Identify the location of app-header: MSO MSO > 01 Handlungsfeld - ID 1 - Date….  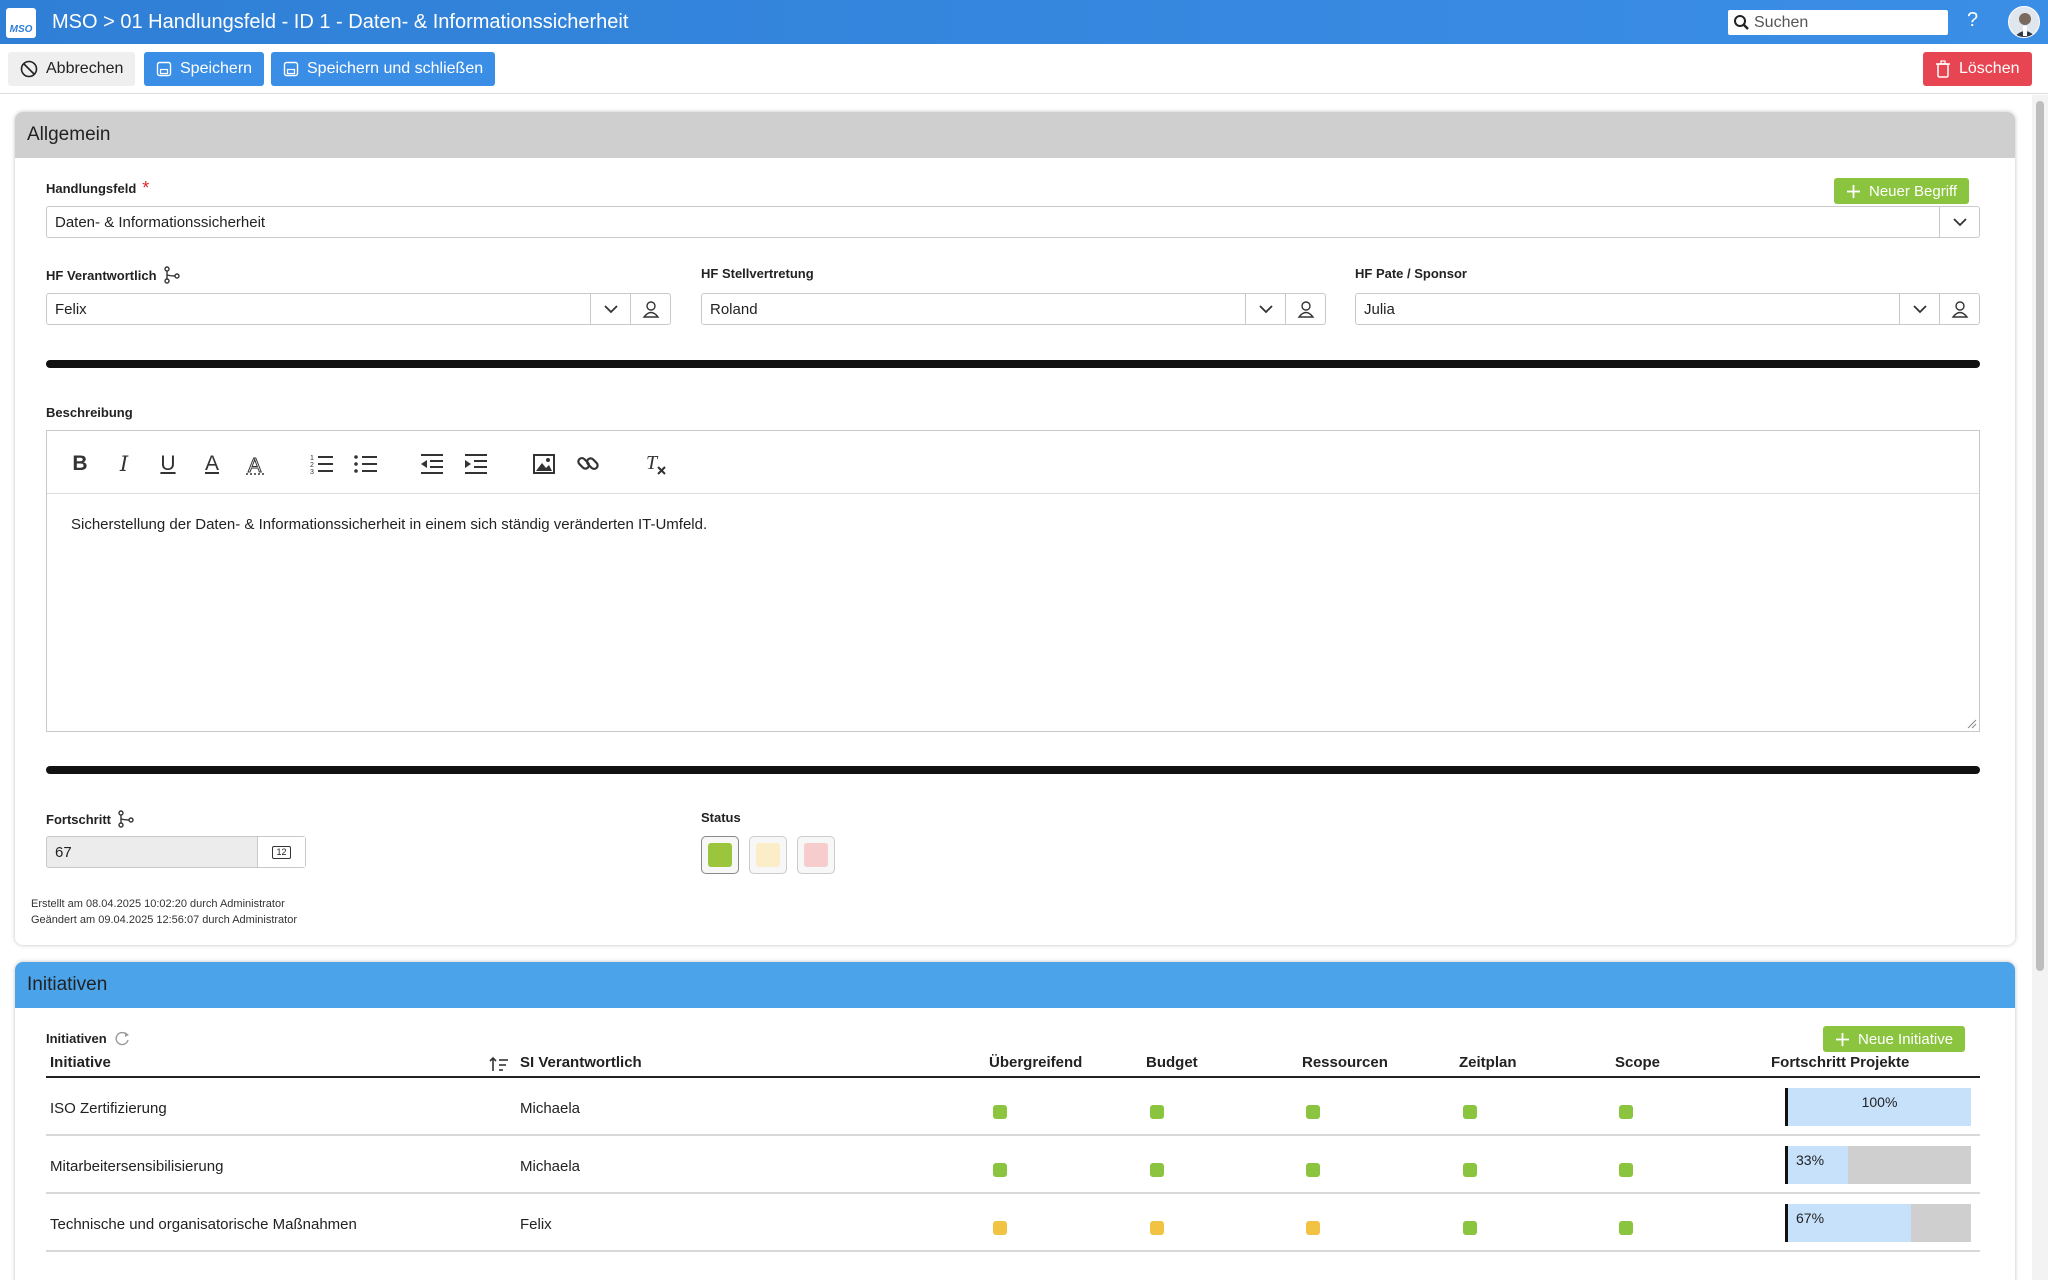
(1024, 22).